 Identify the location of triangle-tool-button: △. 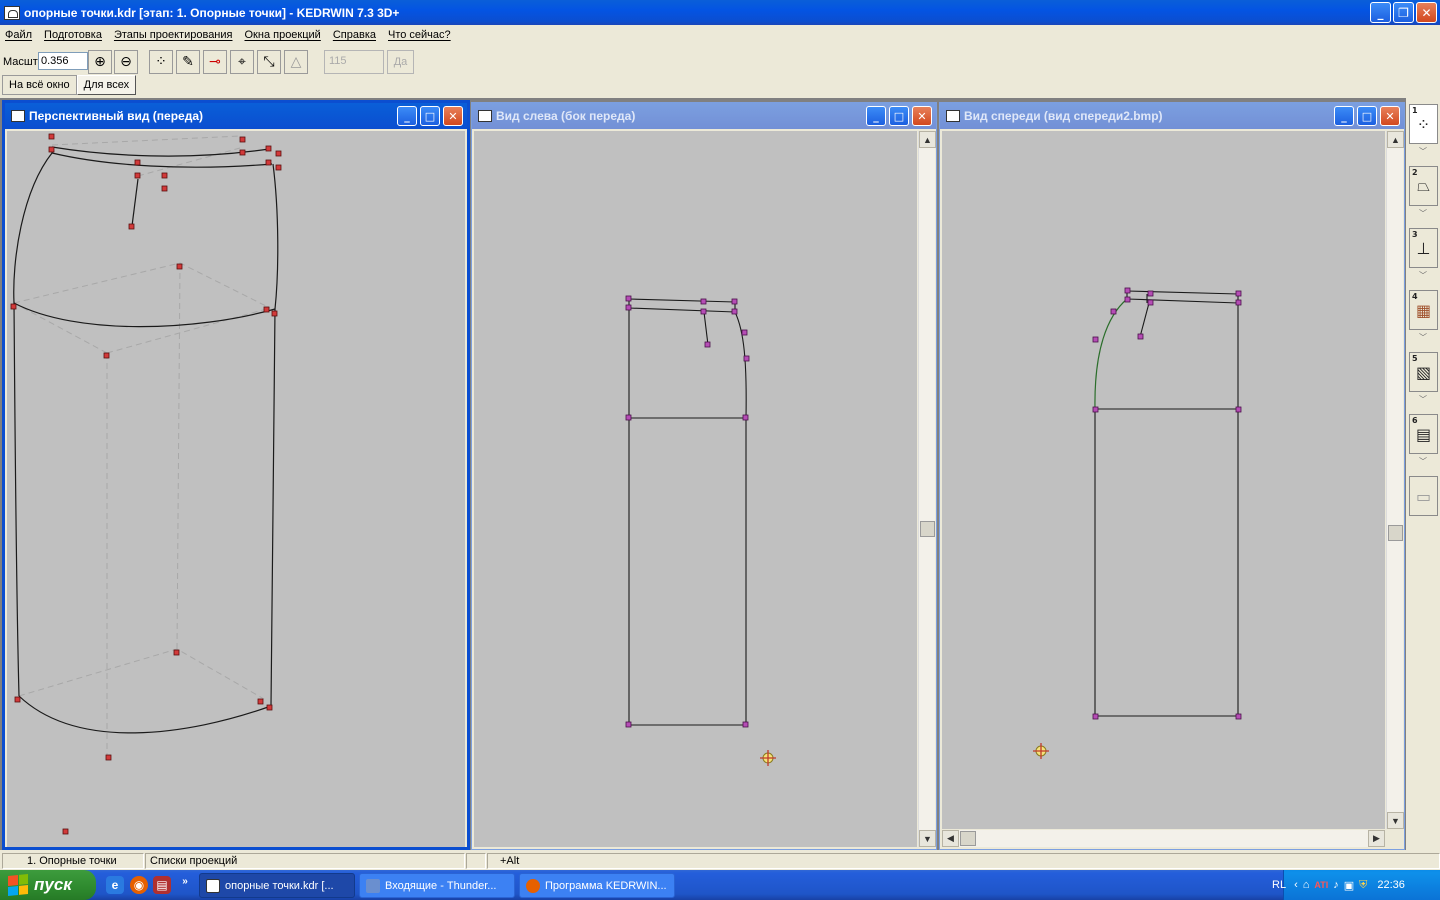
(296, 62).